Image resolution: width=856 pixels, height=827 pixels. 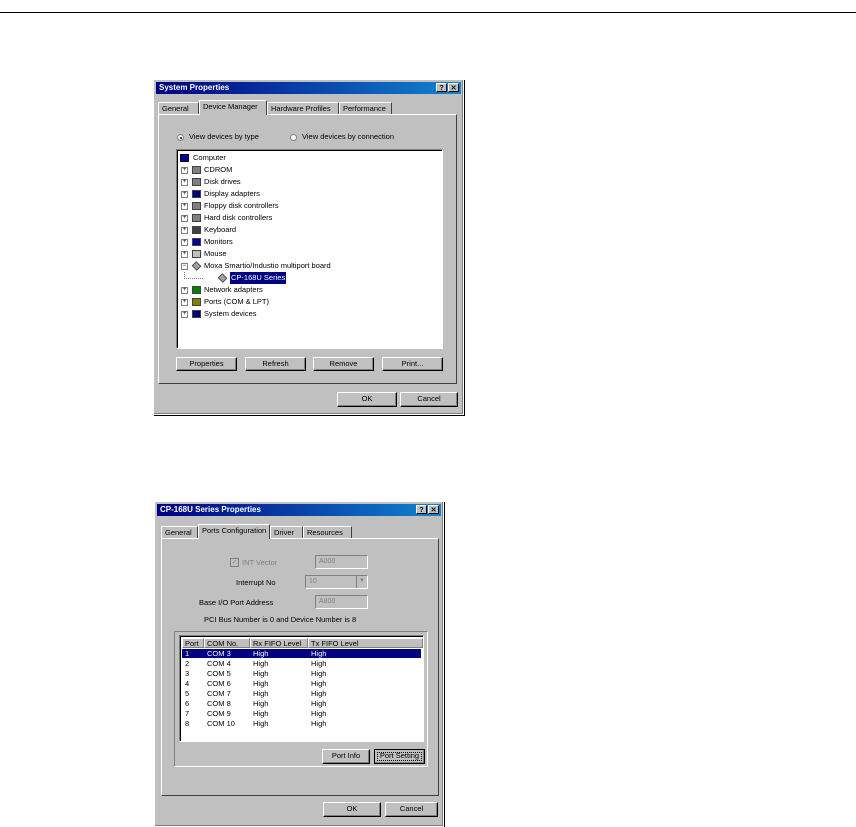 What do you see at coordinates (301, 723) in the screenshot?
I see `port-row: 8 COM 10 High High` at bounding box center [301, 723].